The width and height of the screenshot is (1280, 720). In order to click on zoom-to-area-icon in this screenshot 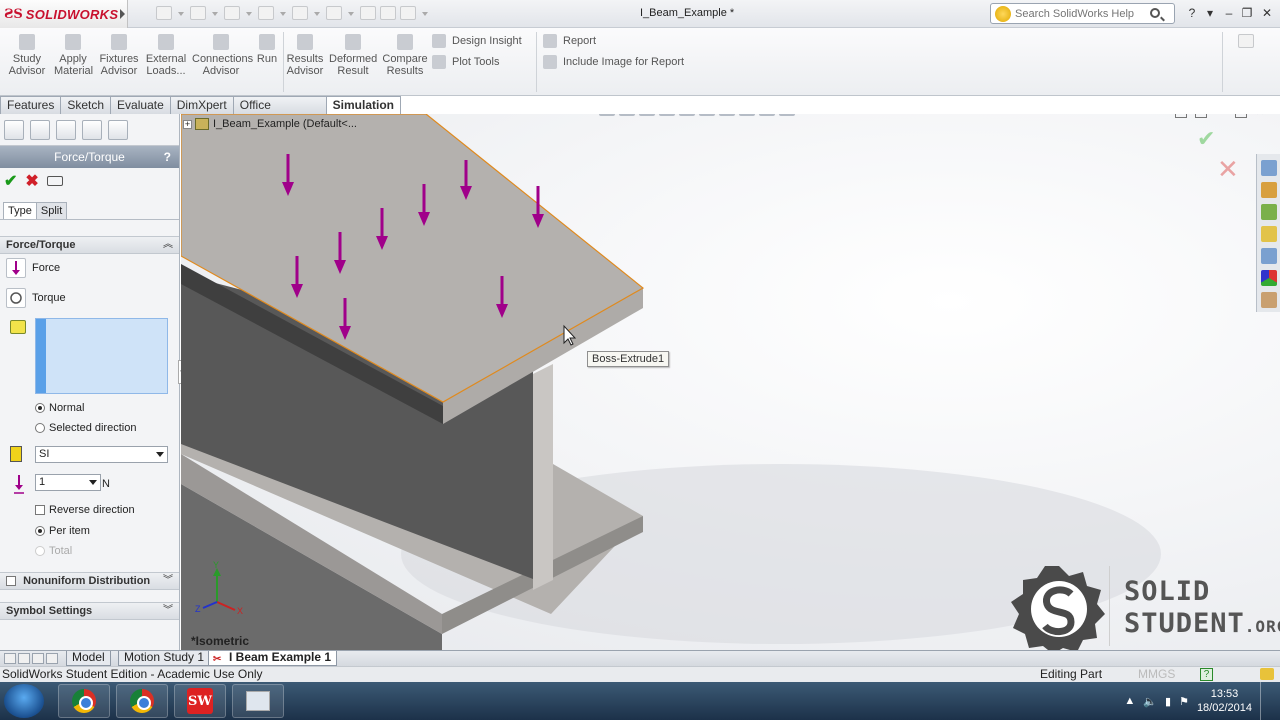, I will do `click(627, 115)`.